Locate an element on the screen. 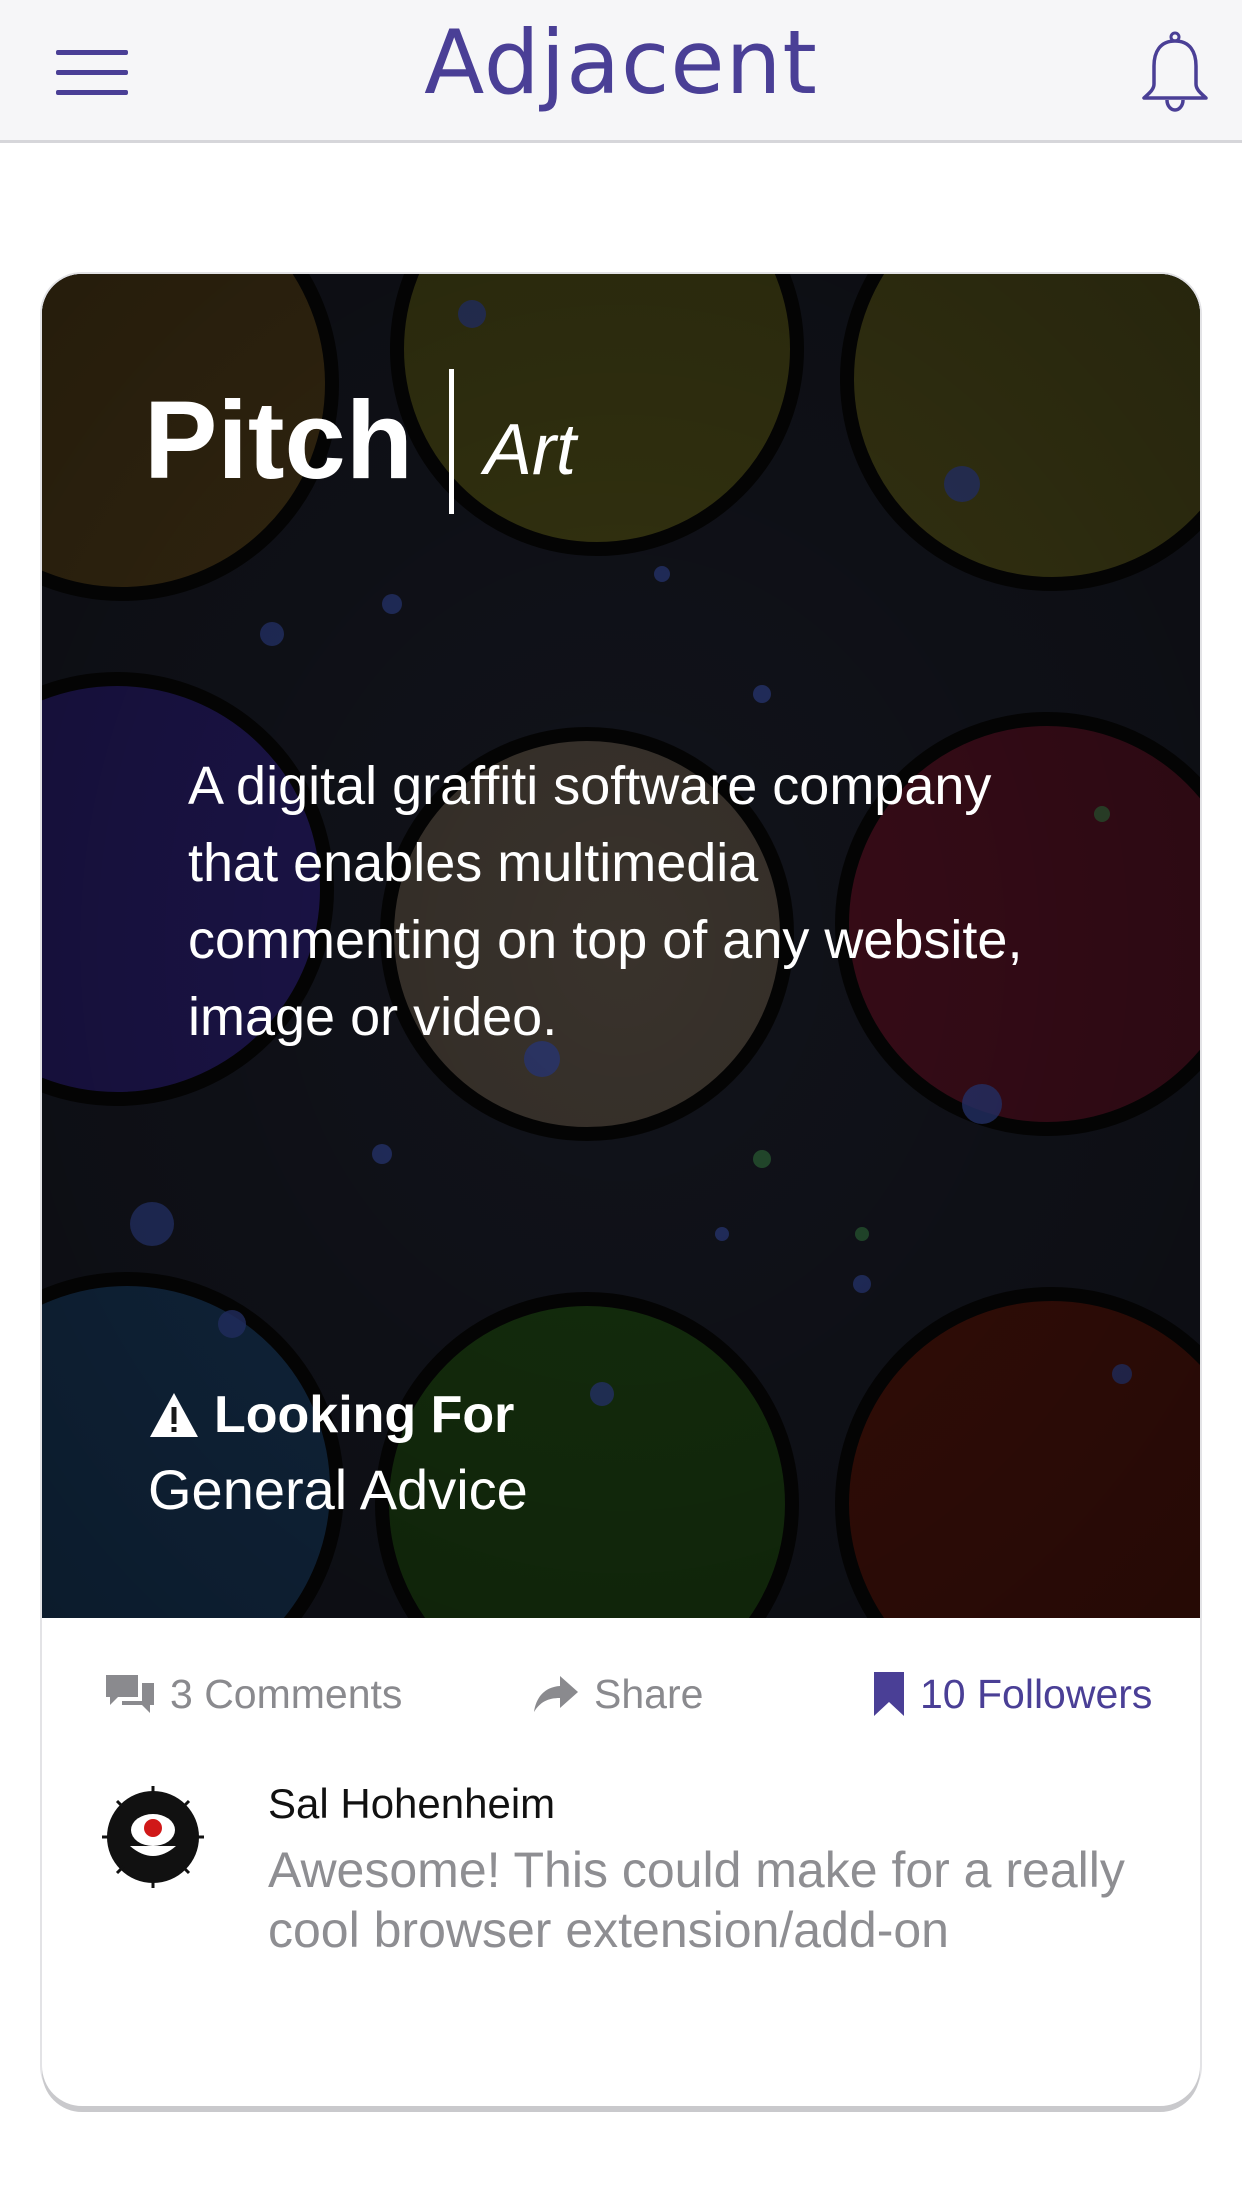  share-button: Share is located at coordinates (617, 1694).